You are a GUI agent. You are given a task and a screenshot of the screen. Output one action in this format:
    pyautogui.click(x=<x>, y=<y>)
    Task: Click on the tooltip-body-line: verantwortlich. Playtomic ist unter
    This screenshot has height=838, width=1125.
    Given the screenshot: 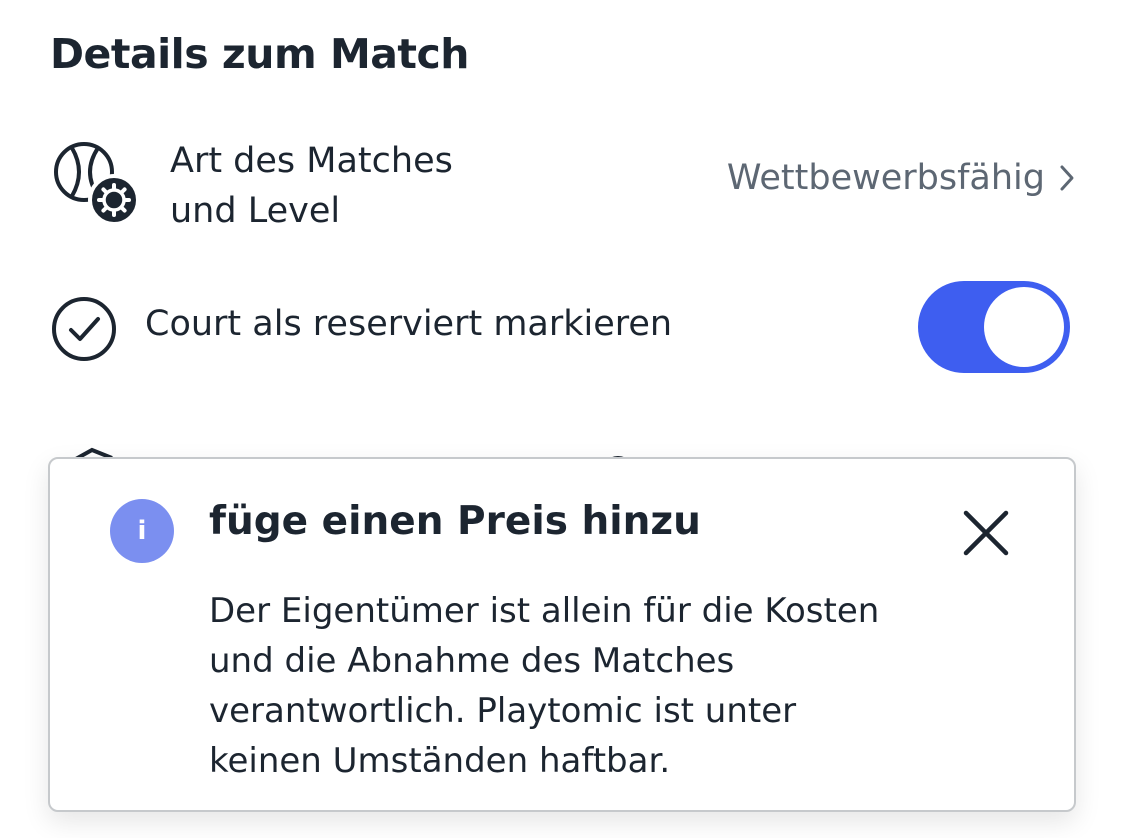 What is the action you would take?
    pyautogui.click(x=503, y=711)
    